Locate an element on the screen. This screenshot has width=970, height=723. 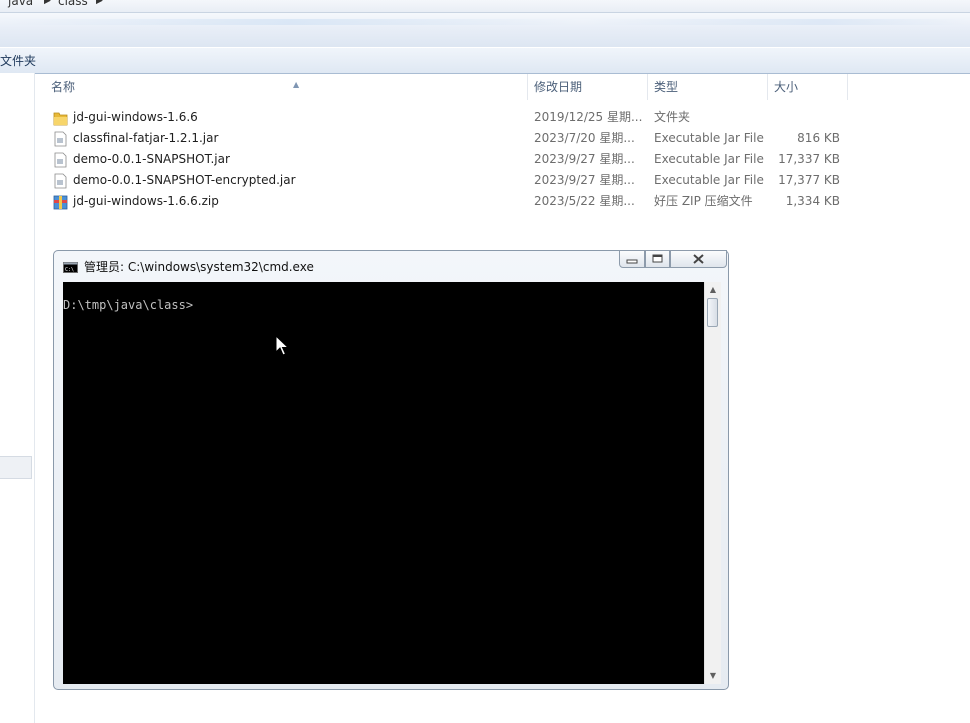
file-name: jd-gui-windows-1.6.6 is located at coordinates (135, 117).